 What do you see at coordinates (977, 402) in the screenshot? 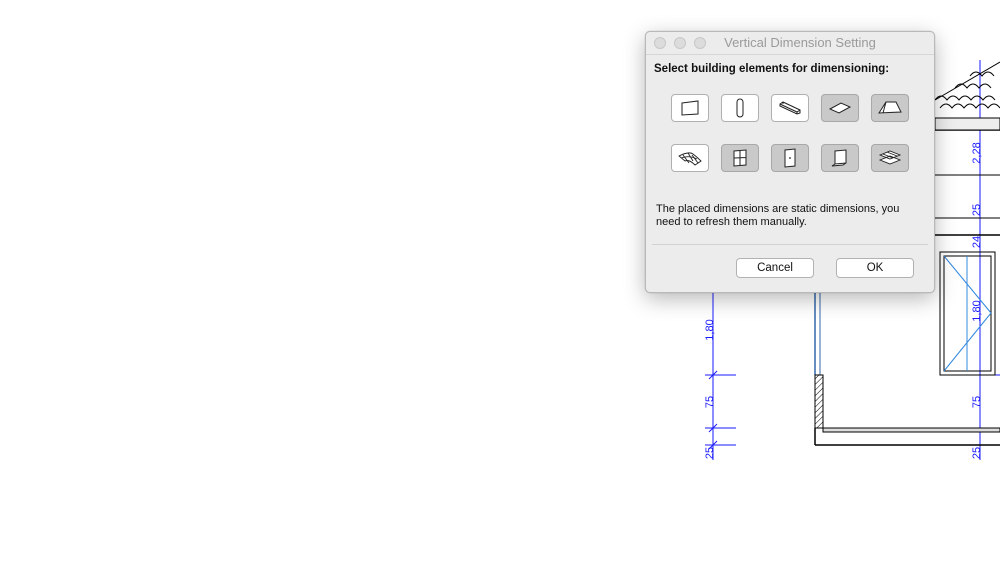
I see `dimension-label-right-5: 75` at bounding box center [977, 402].